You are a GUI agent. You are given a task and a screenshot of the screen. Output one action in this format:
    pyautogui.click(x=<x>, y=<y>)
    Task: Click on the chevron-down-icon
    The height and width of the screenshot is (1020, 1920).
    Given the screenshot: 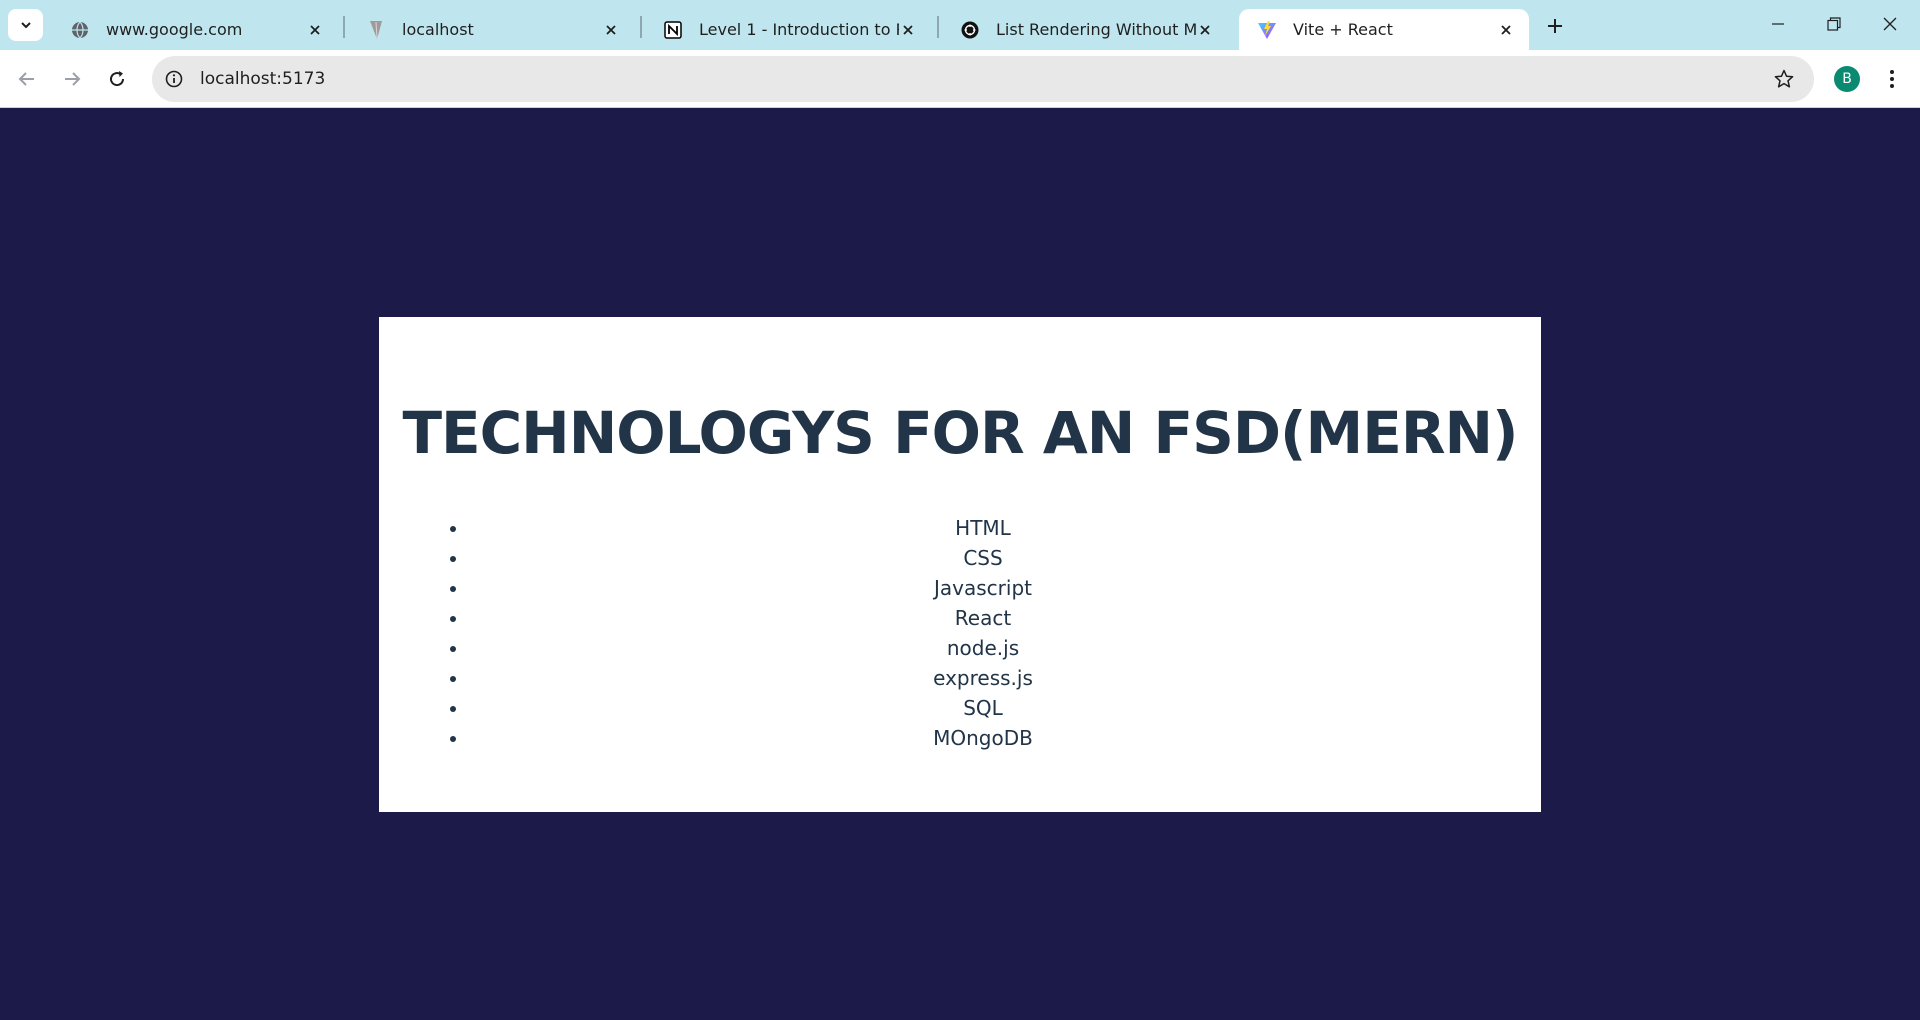 What is the action you would take?
    pyautogui.click(x=25, y=25)
    